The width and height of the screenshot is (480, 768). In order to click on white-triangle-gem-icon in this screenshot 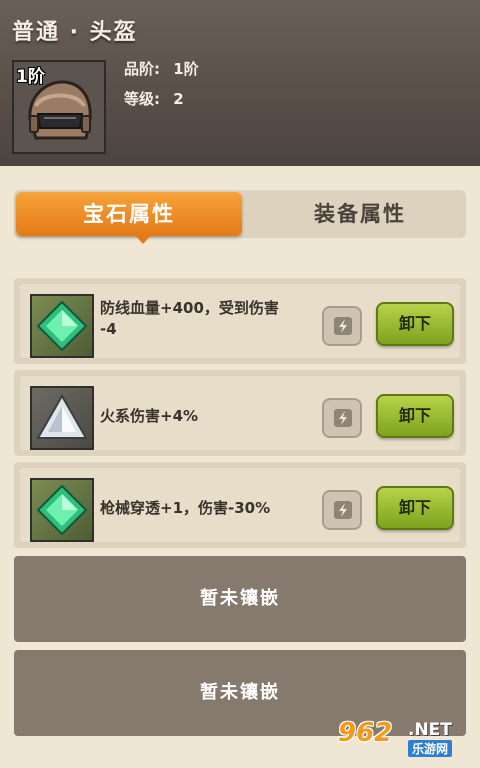, I will do `click(62, 416)`.